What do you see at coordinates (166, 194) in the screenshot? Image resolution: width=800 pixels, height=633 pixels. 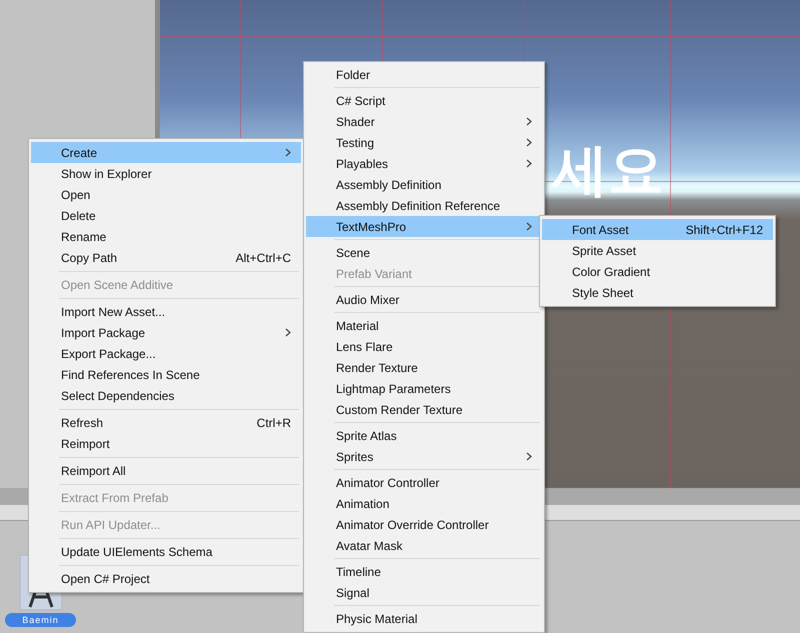 I see `menu-item: Open` at bounding box center [166, 194].